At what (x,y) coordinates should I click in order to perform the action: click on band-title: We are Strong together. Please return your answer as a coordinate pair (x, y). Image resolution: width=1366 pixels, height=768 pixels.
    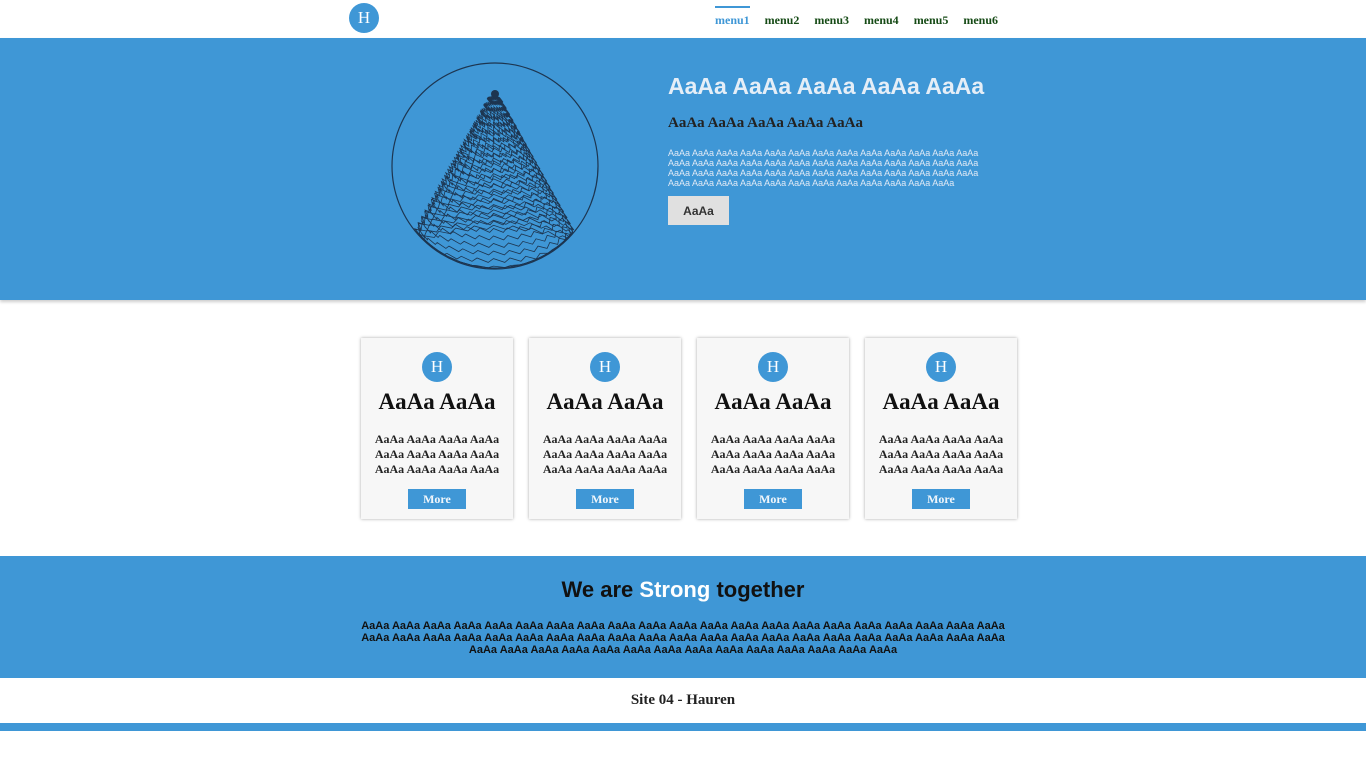
    Looking at the image, I should click on (683, 590).